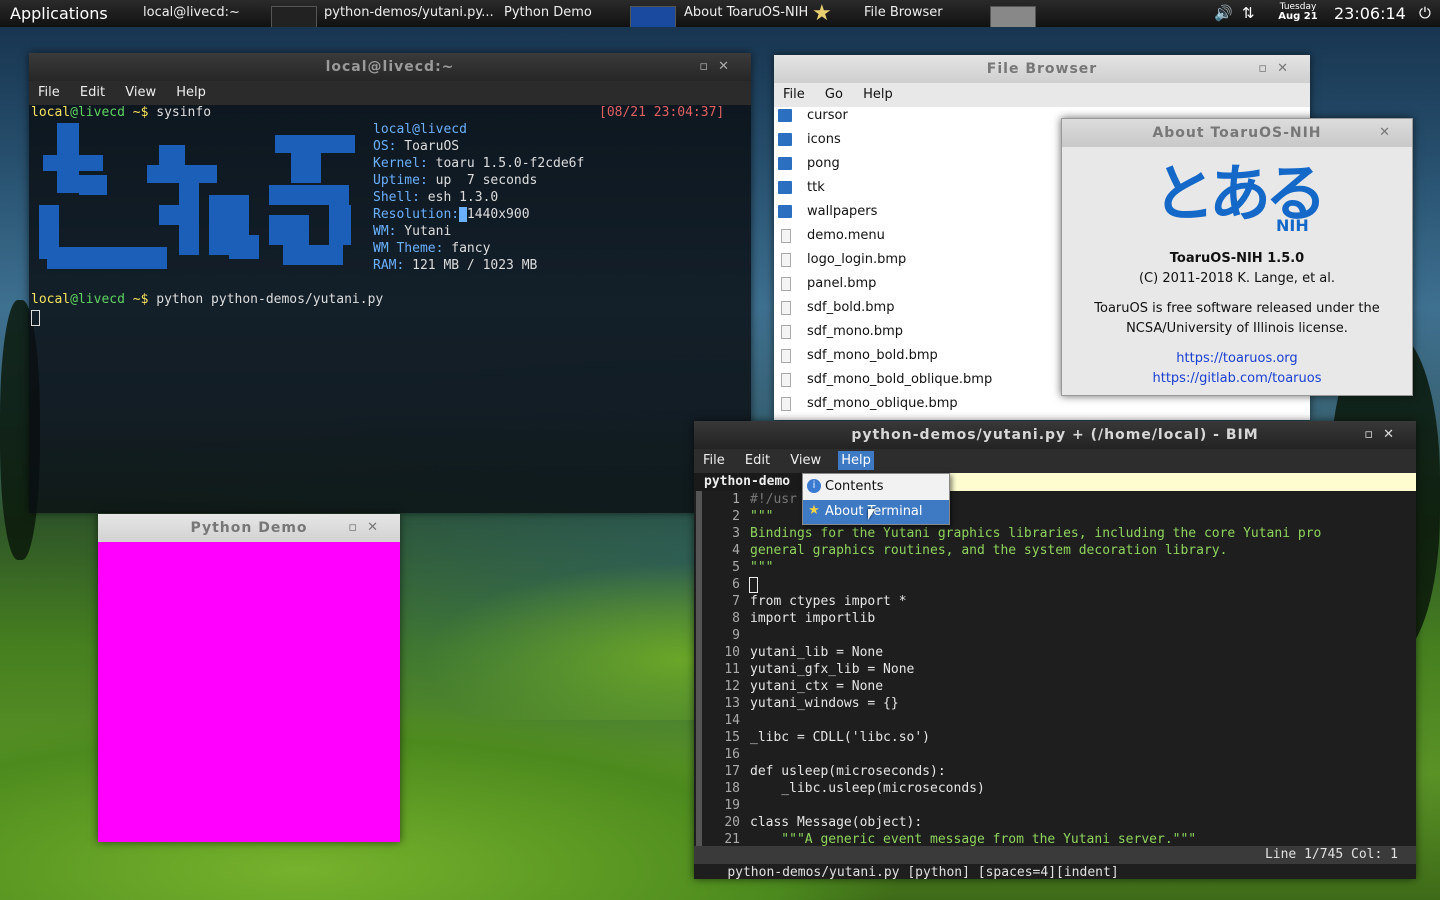 The image size is (1440, 900). What do you see at coordinates (390, 93) in the screenshot?
I see `terminal-menubar: File Edit View Help` at bounding box center [390, 93].